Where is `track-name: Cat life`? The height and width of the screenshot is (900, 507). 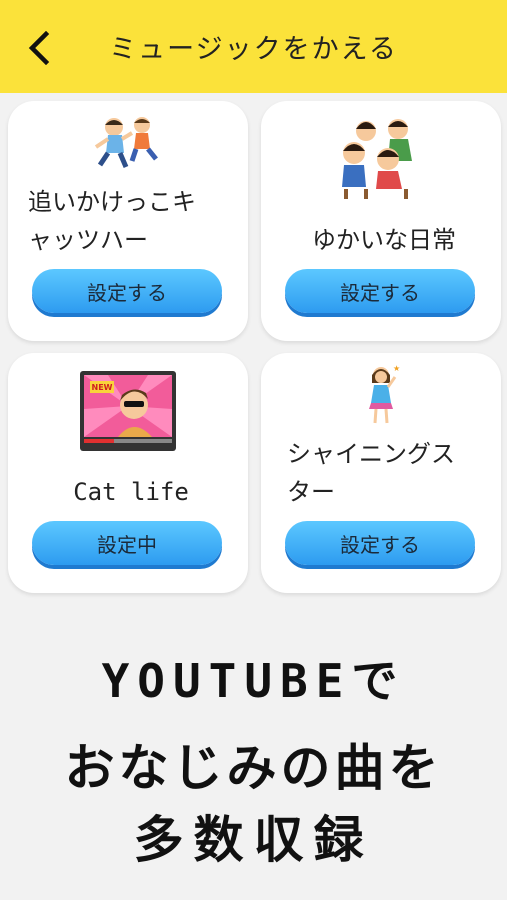 track-name: Cat life is located at coordinates (131, 492).